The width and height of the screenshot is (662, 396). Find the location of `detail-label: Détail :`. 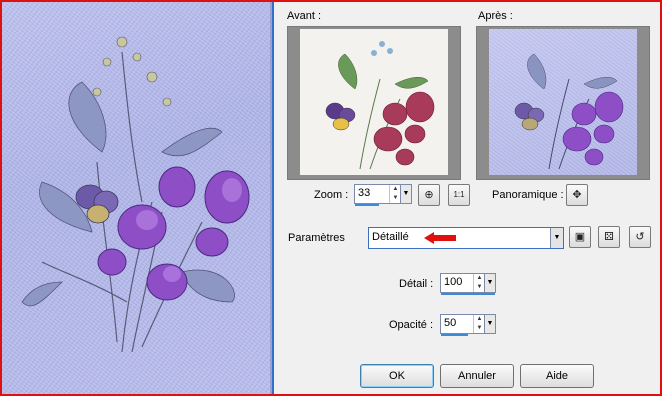

detail-label: Détail : is located at coordinates (416, 284).